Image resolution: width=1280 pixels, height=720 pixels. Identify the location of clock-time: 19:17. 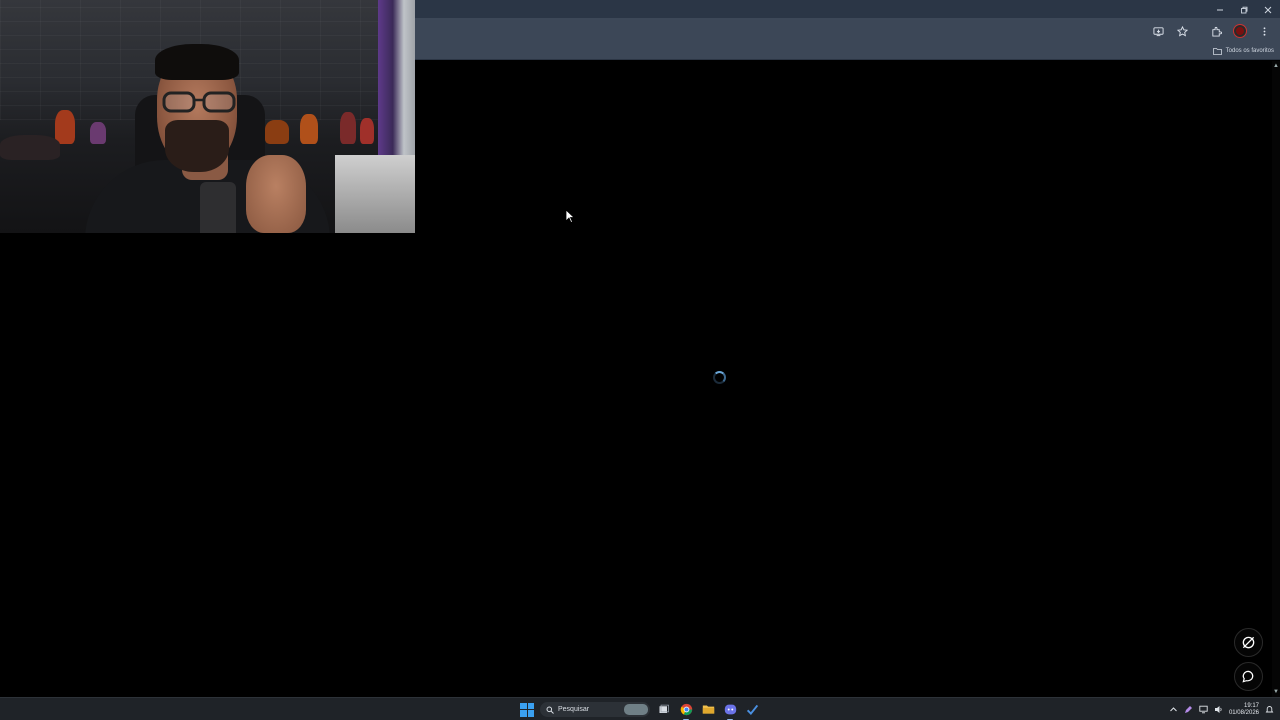
(1251, 705).